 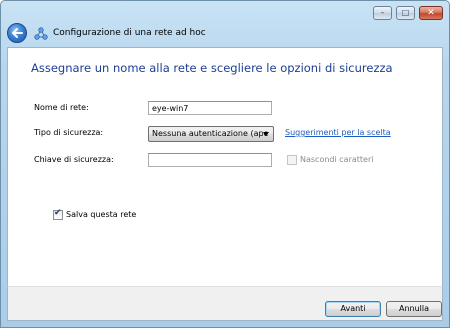 What do you see at coordinates (225, 303) in the screenshot?
I see `wizard-footer: Avanti Annulla` at bounding box center [225, 303].